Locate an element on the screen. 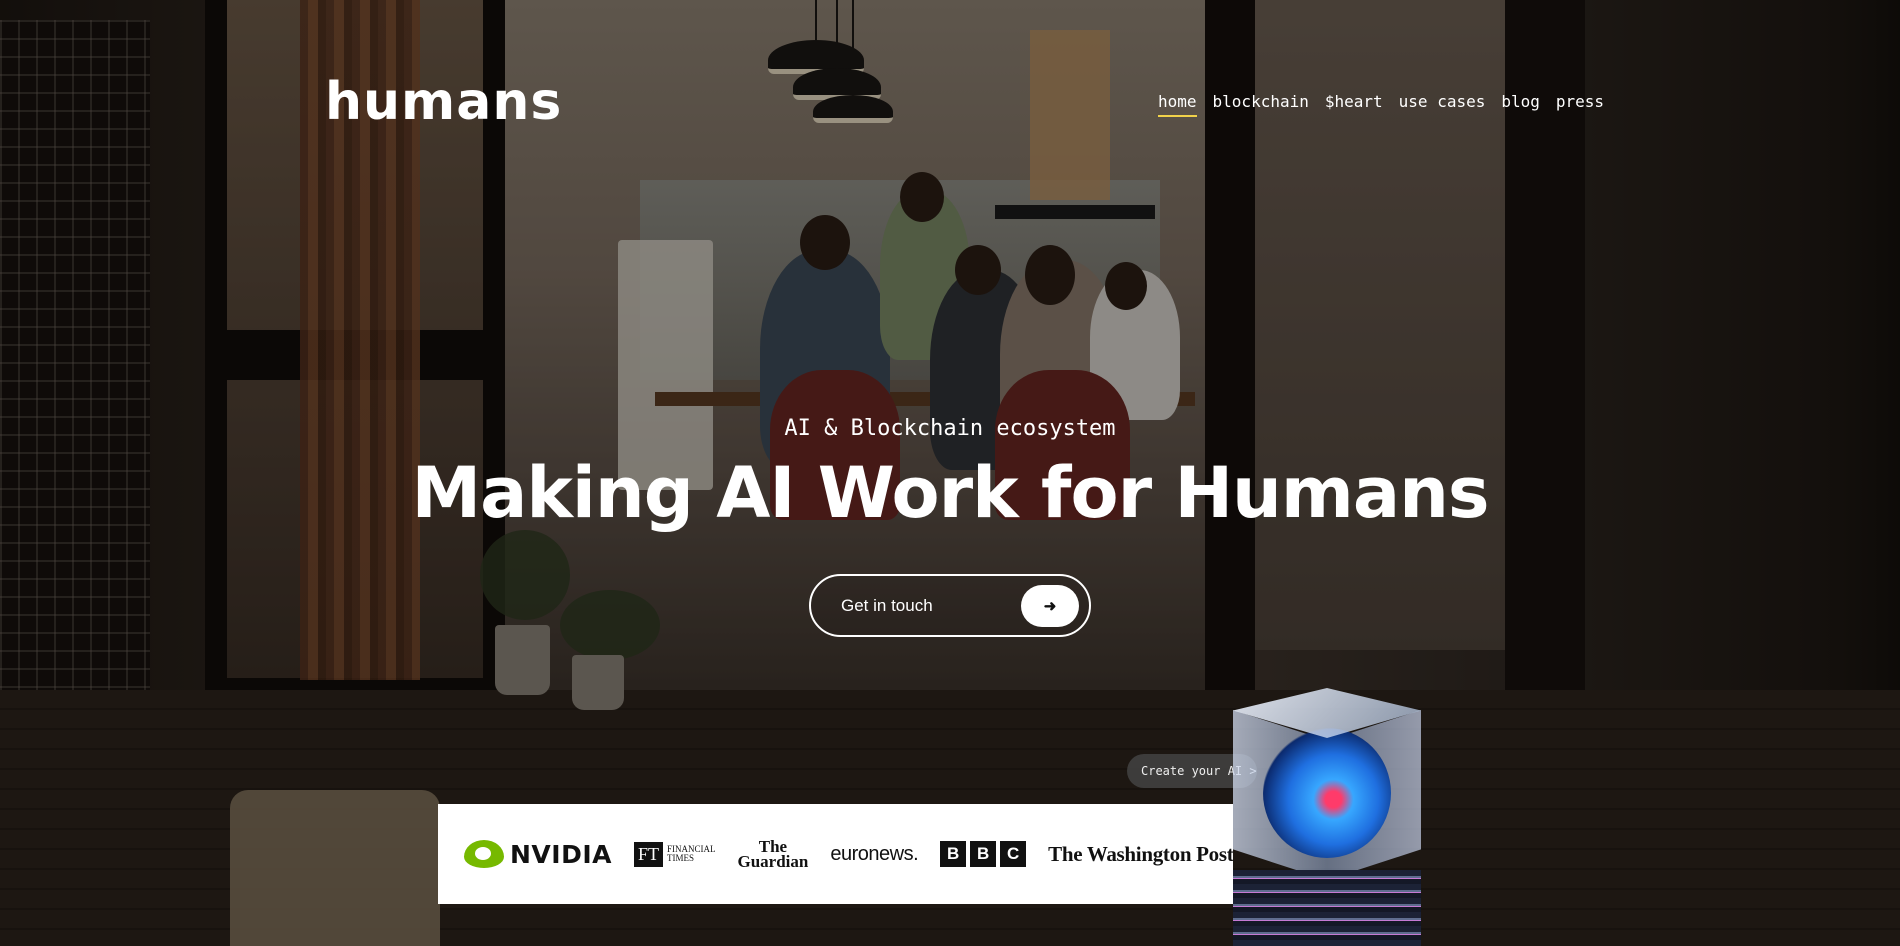  get-in-touch-button: Get in touch ➜ is located at coordinates (950, 605).